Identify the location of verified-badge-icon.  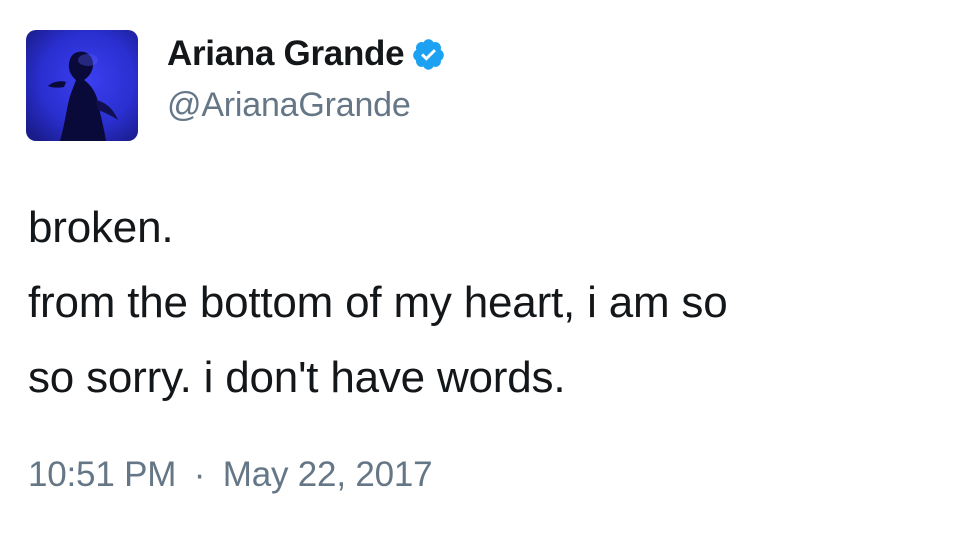
(428, 54).